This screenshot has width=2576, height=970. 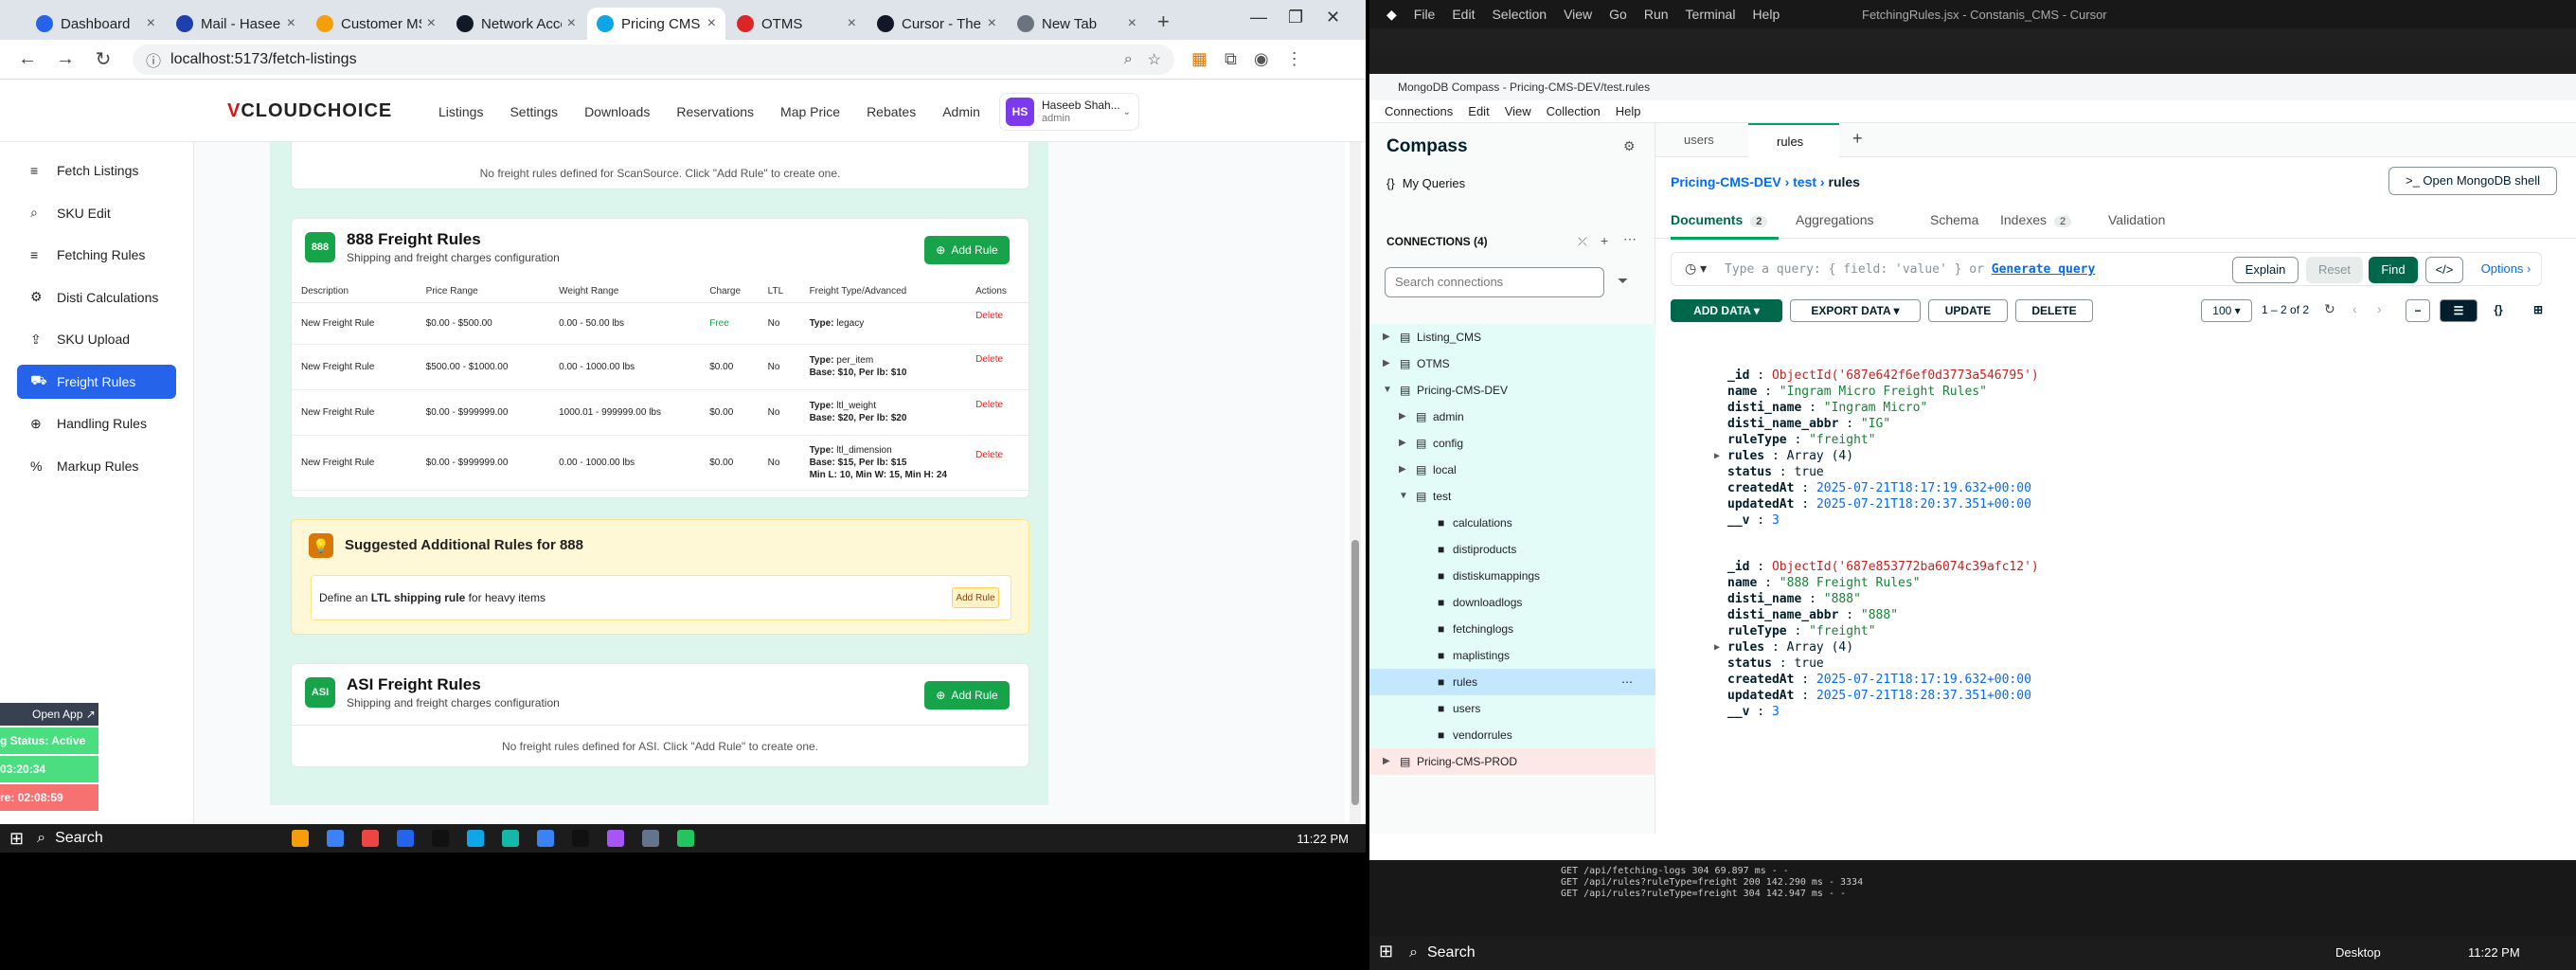 What do you see at coordinates (1199, 59) in the screenshot?
I see `extension-icon: ▦` at bounding box center [1199, 59].